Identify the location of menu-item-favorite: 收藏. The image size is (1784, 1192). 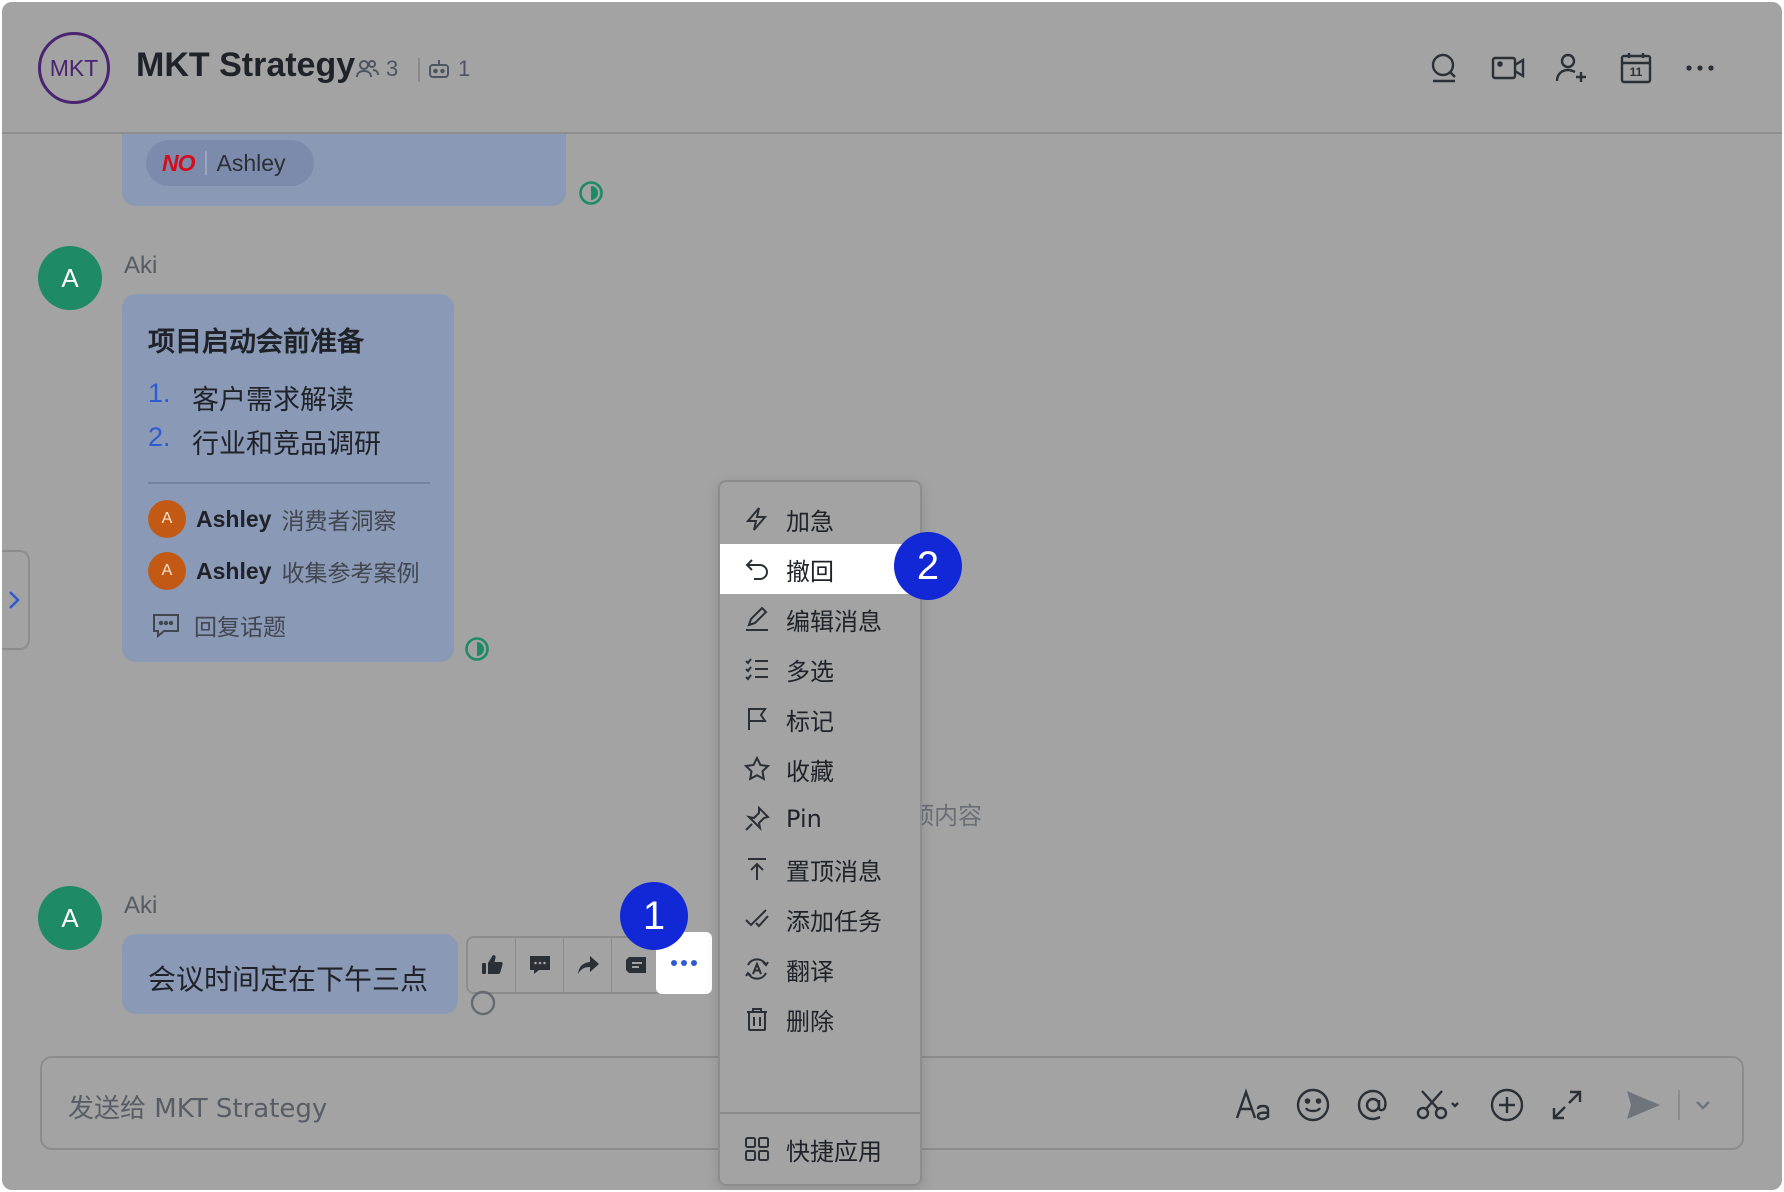
(820, 769).